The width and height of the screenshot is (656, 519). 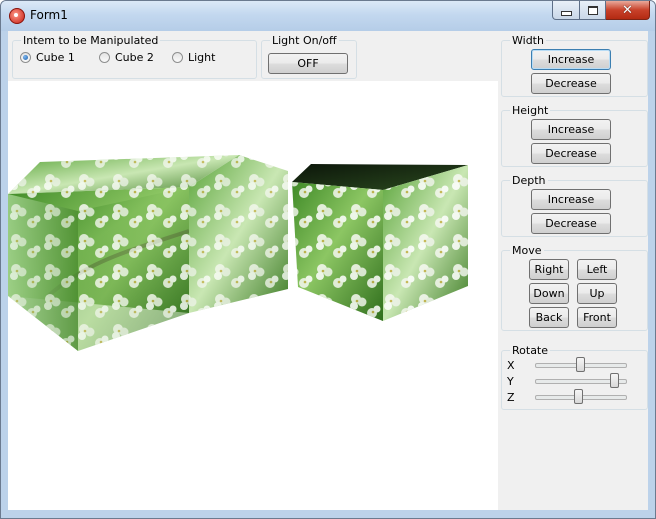 I want to click on move-right-button: Right, so click(x=549, y=269).